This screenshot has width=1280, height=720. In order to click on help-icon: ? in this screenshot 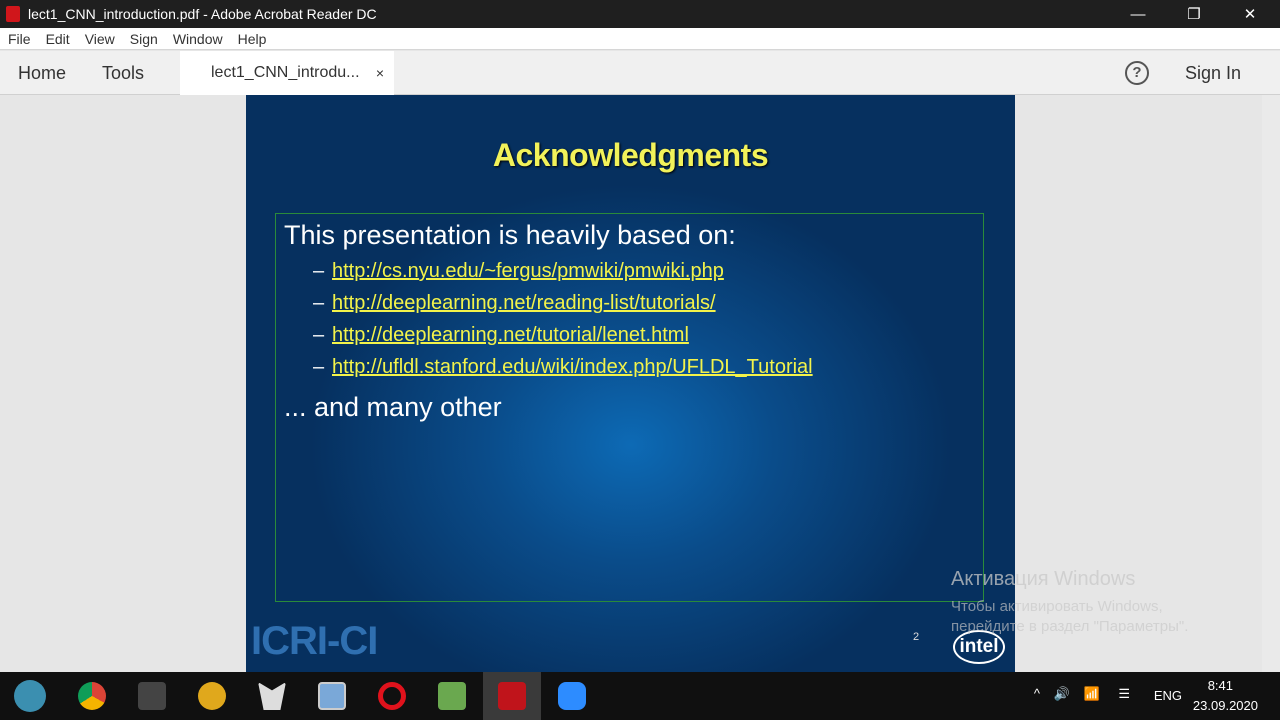, I will do `click(1137, 73)`.